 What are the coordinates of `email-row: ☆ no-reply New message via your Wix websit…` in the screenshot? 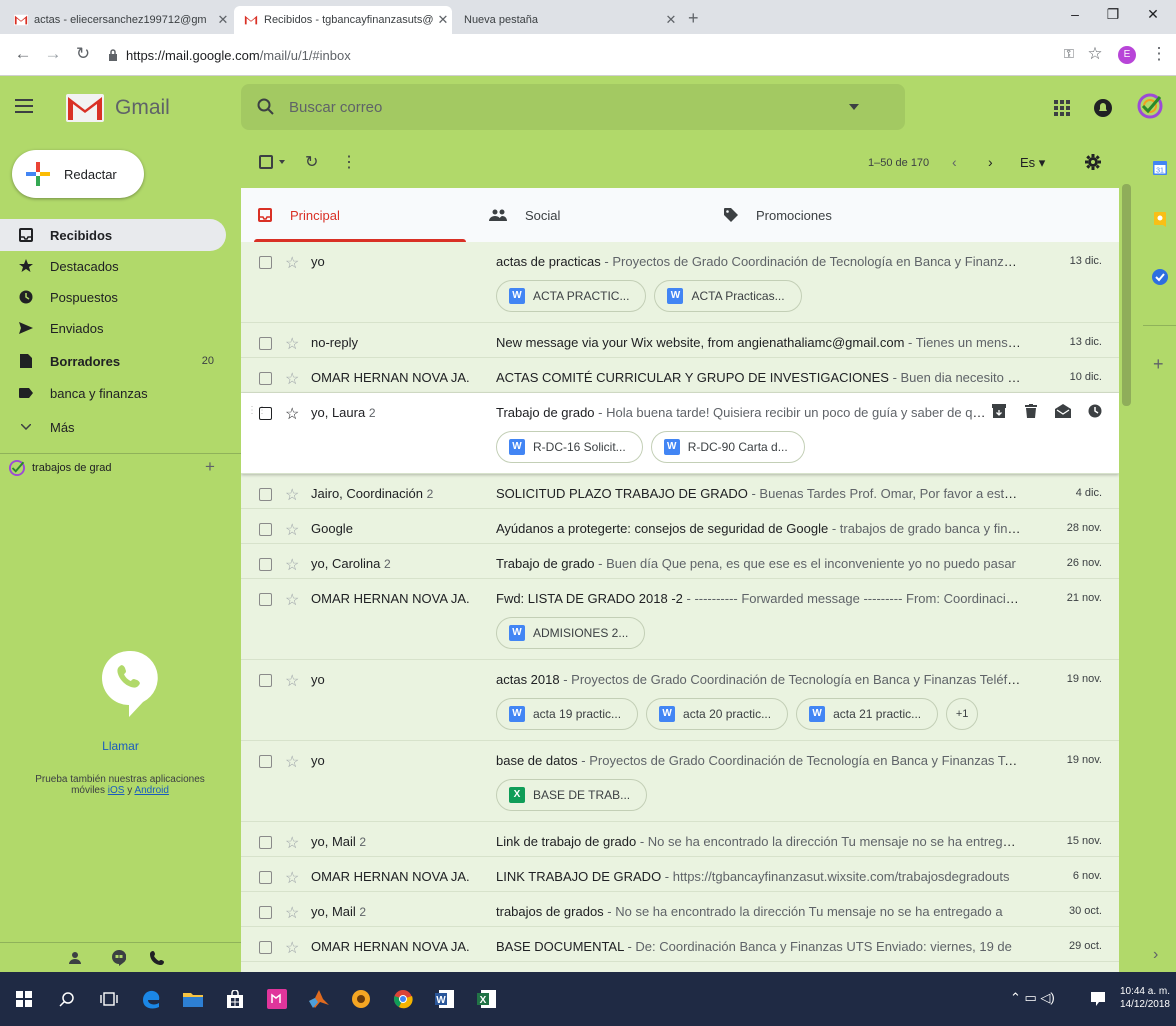 It's located at (680, 340).